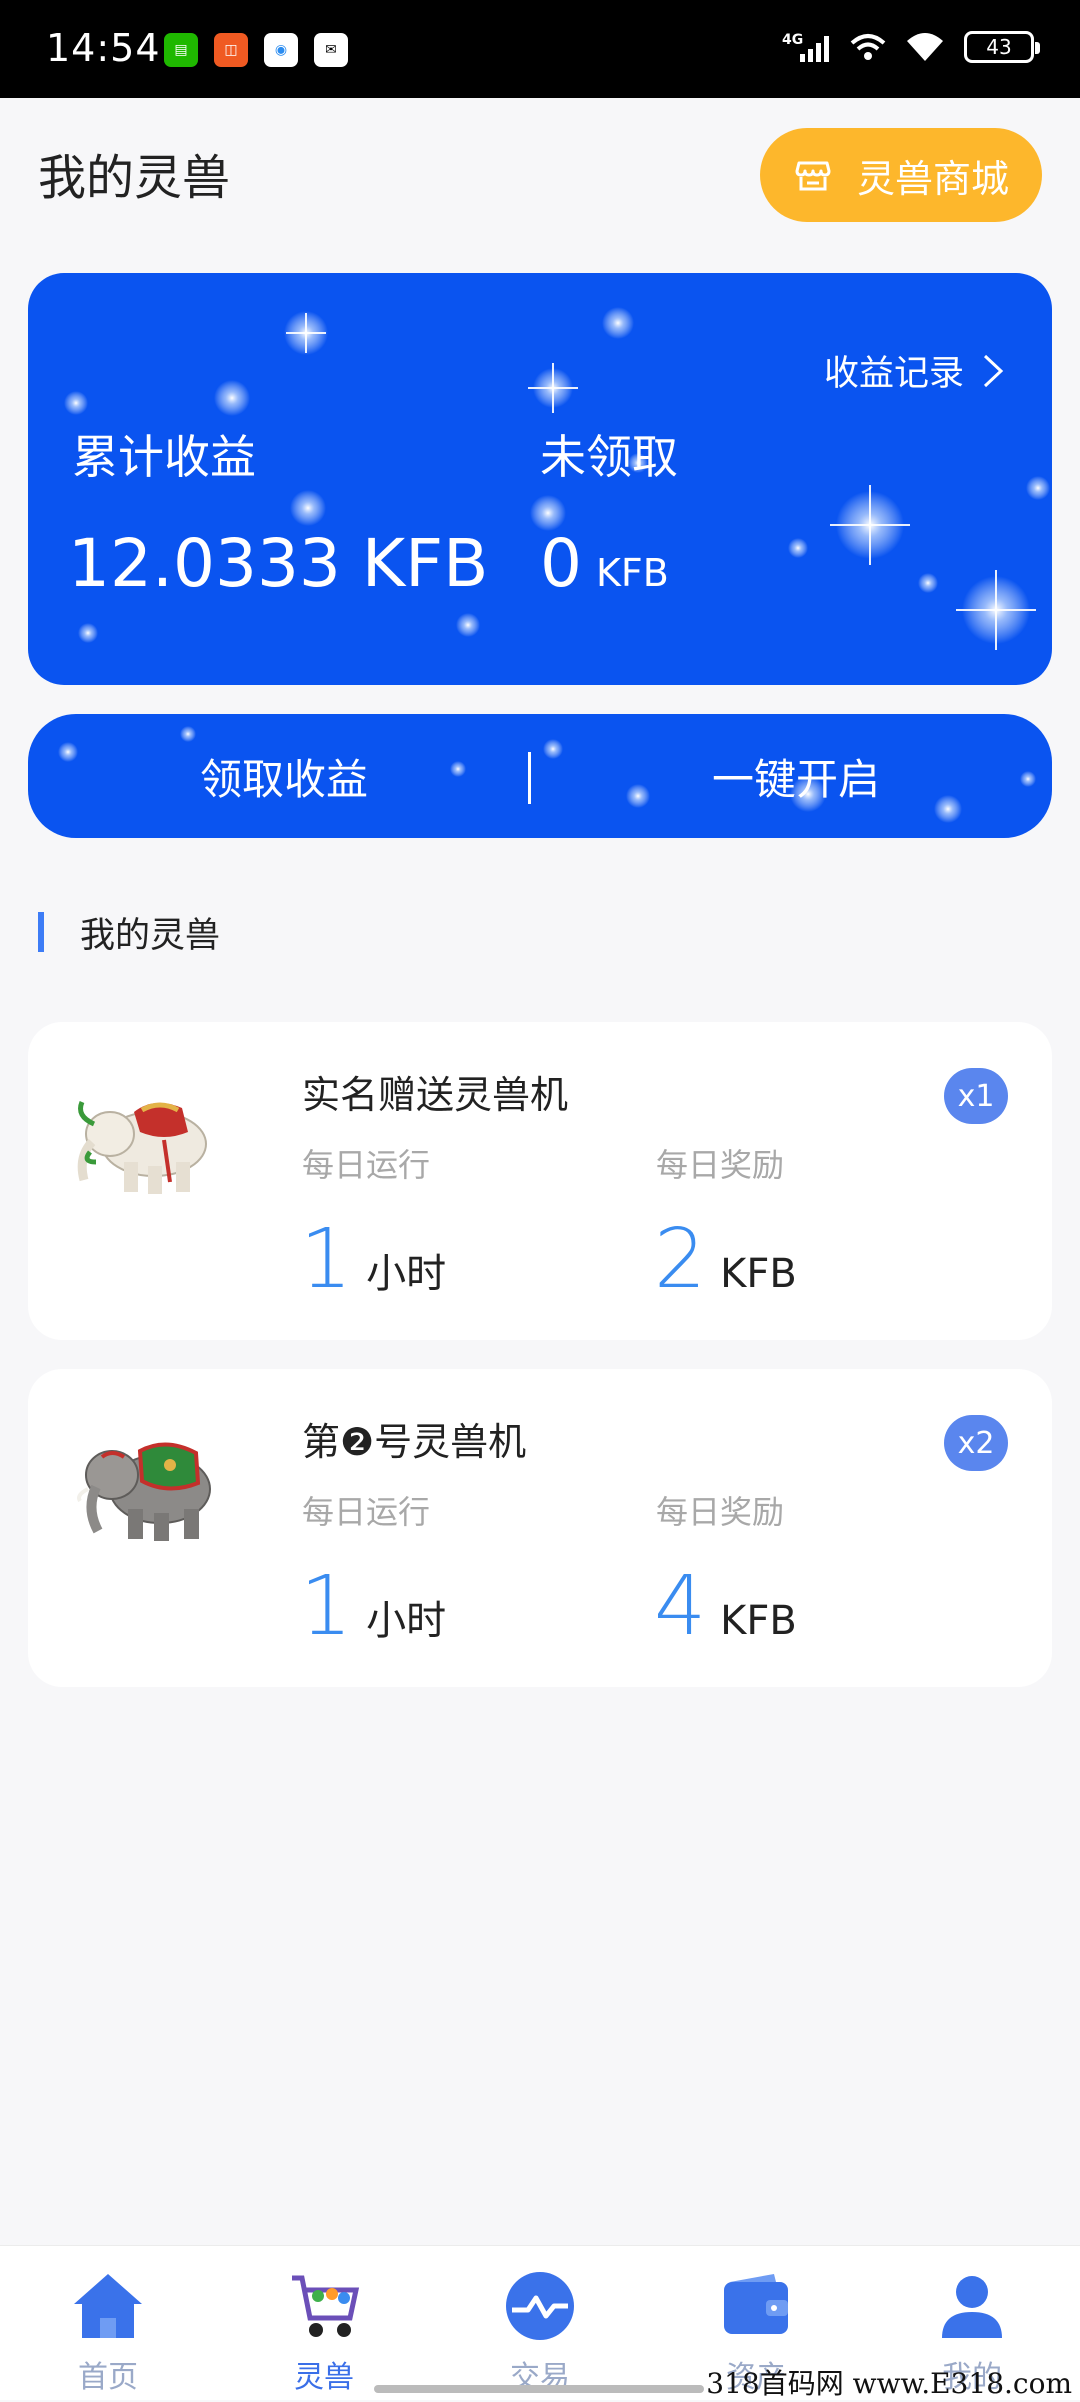  What do you see at coordinates (150, 935) in the screenshot?
I see `section-title: 我的灵兽` at bounding box center [150, 935].